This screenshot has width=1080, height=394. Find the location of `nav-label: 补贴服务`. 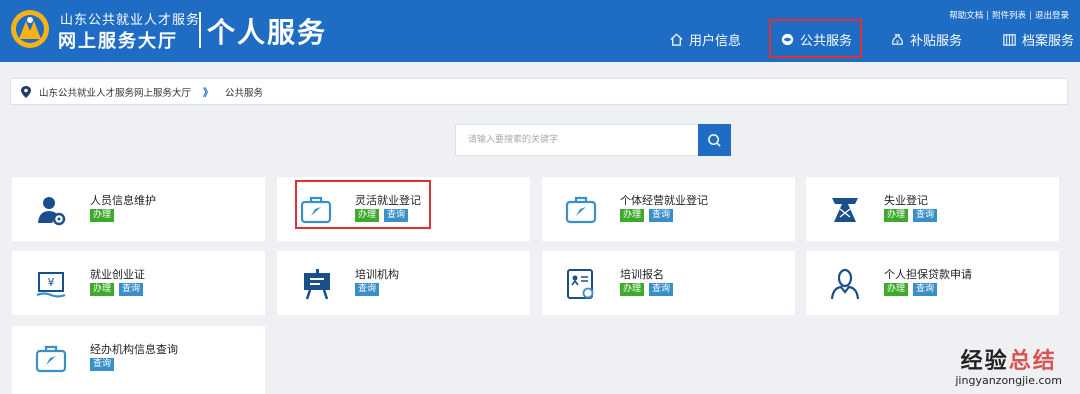

nav-label: 补贴服务 is located at coordinates (936, 41).